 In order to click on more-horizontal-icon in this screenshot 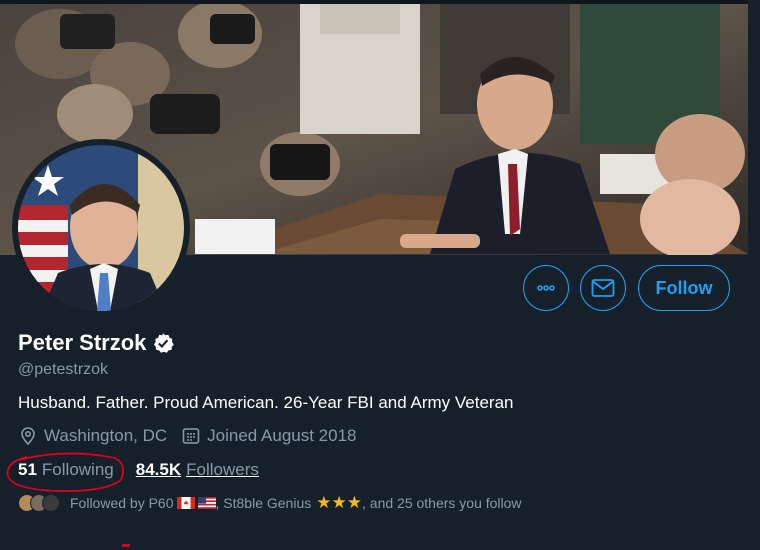, I will do `click(546, 288)`.